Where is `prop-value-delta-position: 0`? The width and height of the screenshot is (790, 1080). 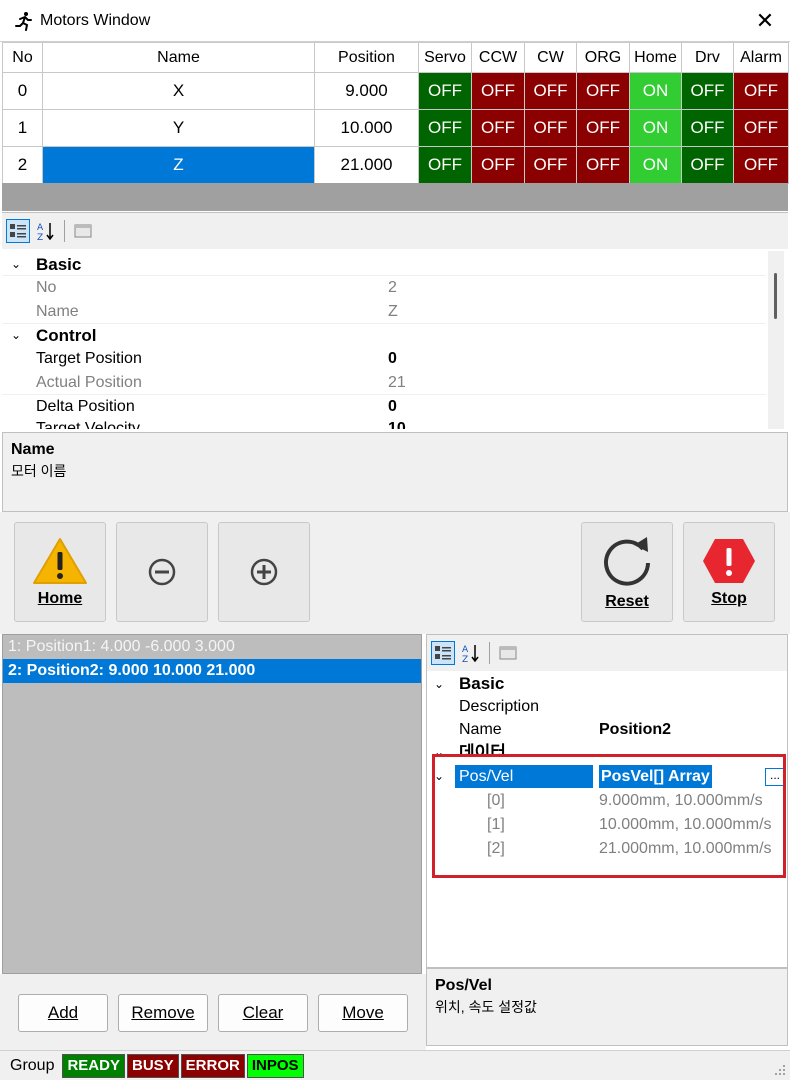
prop-value-delta-position: 0 is located at coordinates (392, 406).